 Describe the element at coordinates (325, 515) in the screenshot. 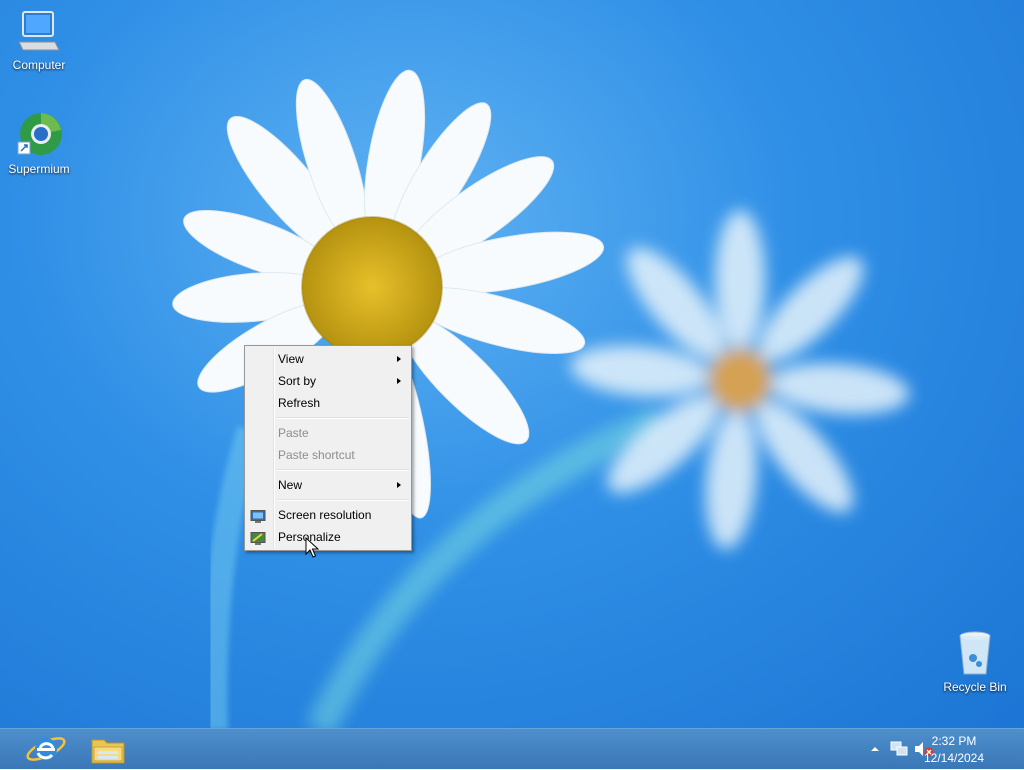

I see `menu-item-label: Screen resolution` at that location.